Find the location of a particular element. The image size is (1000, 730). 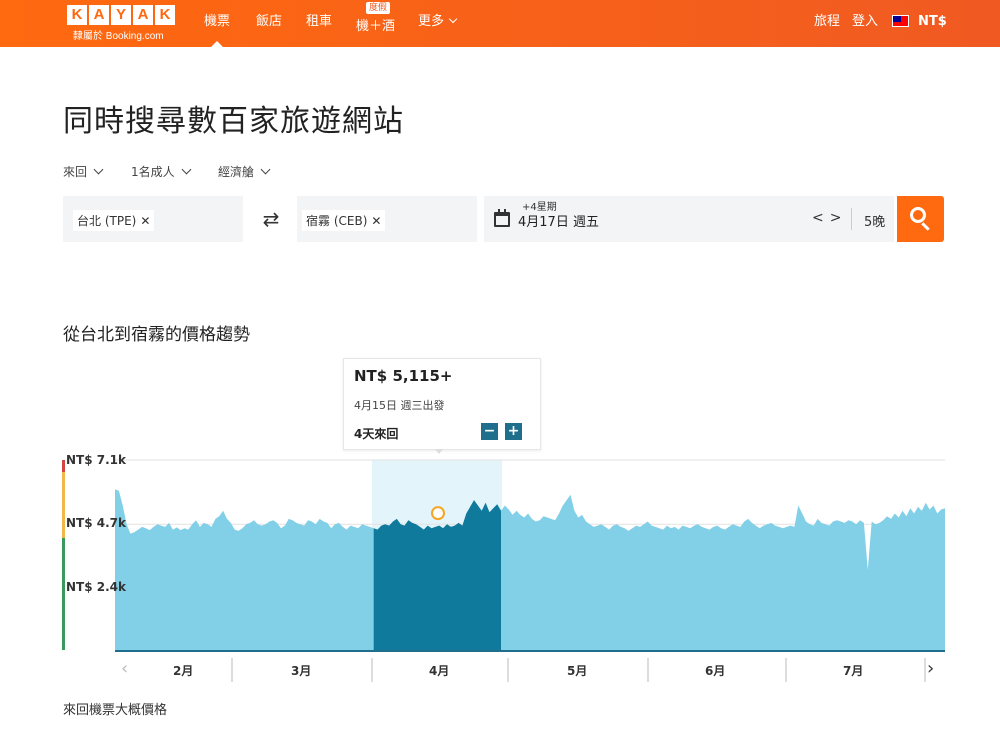

month-label: 6月 is located at coordinates (715, 671).